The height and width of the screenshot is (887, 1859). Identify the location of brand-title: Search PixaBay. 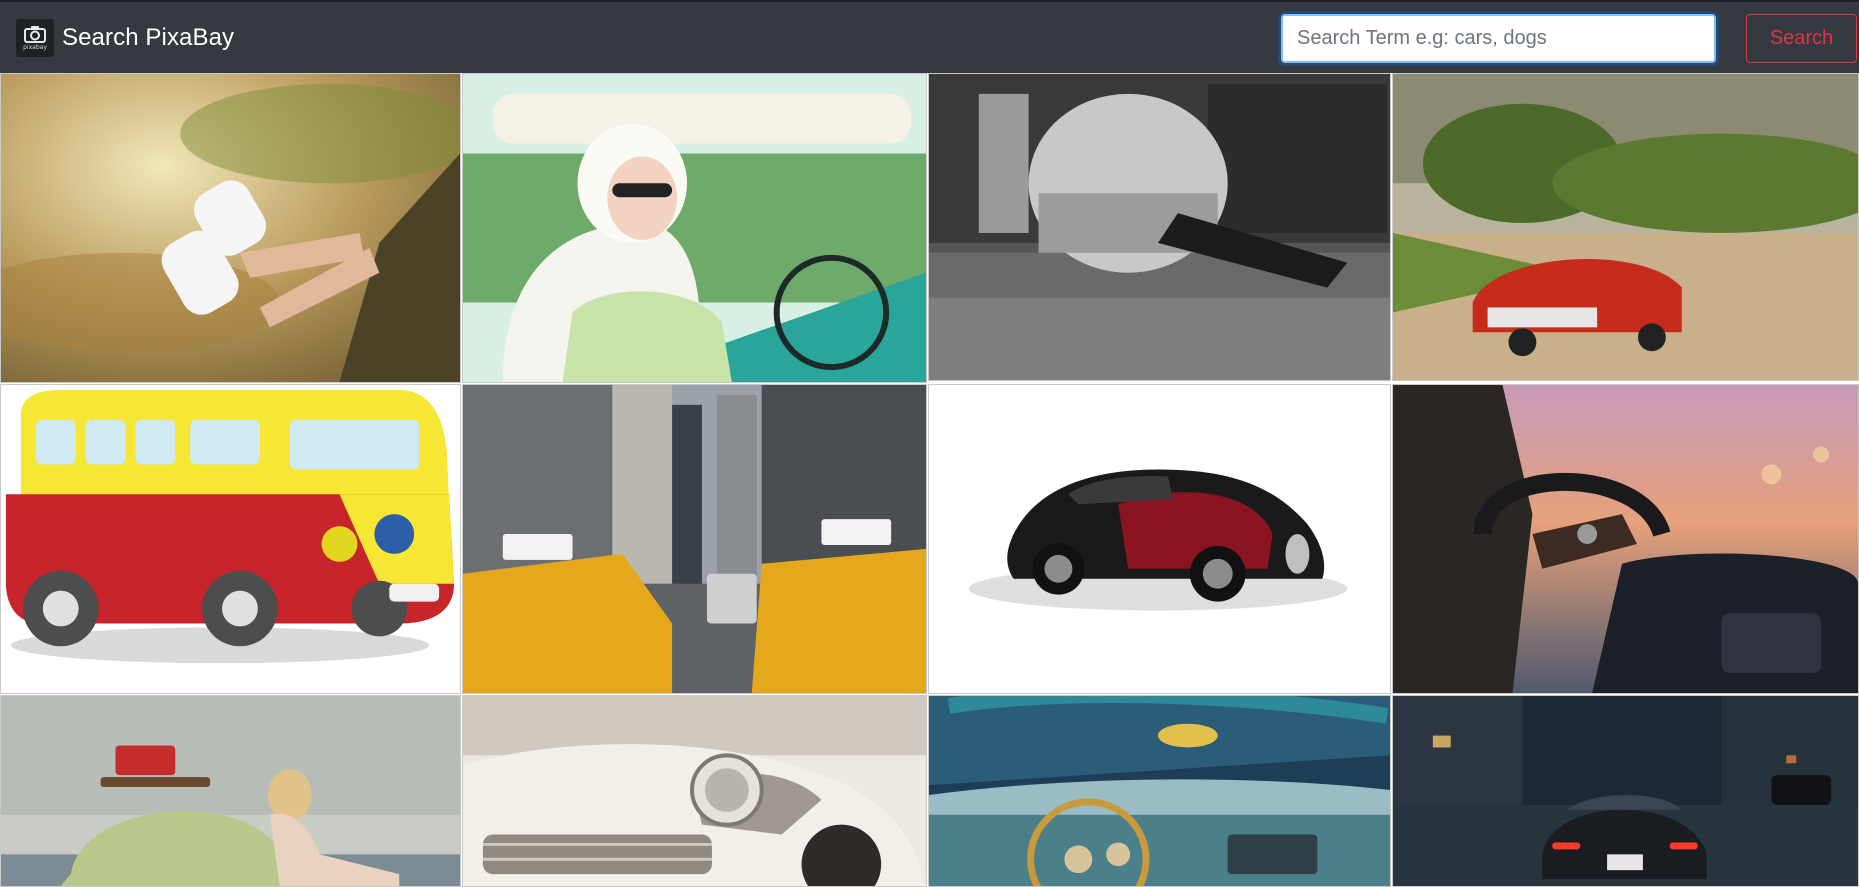
(148, 37).